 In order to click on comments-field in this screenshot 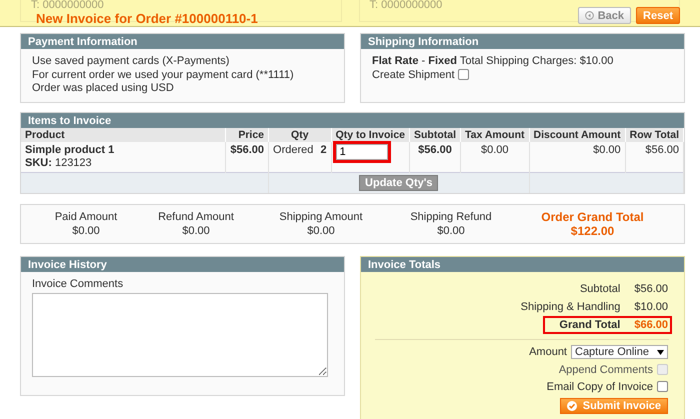, I will do `click(180, 335)`.